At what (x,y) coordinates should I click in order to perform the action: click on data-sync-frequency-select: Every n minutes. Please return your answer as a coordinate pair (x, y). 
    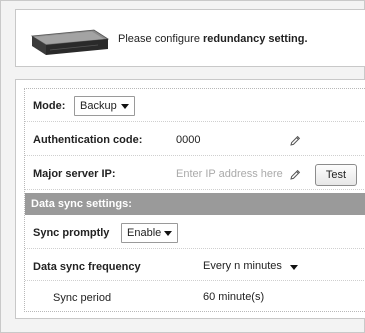
    Looking at the image, I should click on (250, 266).